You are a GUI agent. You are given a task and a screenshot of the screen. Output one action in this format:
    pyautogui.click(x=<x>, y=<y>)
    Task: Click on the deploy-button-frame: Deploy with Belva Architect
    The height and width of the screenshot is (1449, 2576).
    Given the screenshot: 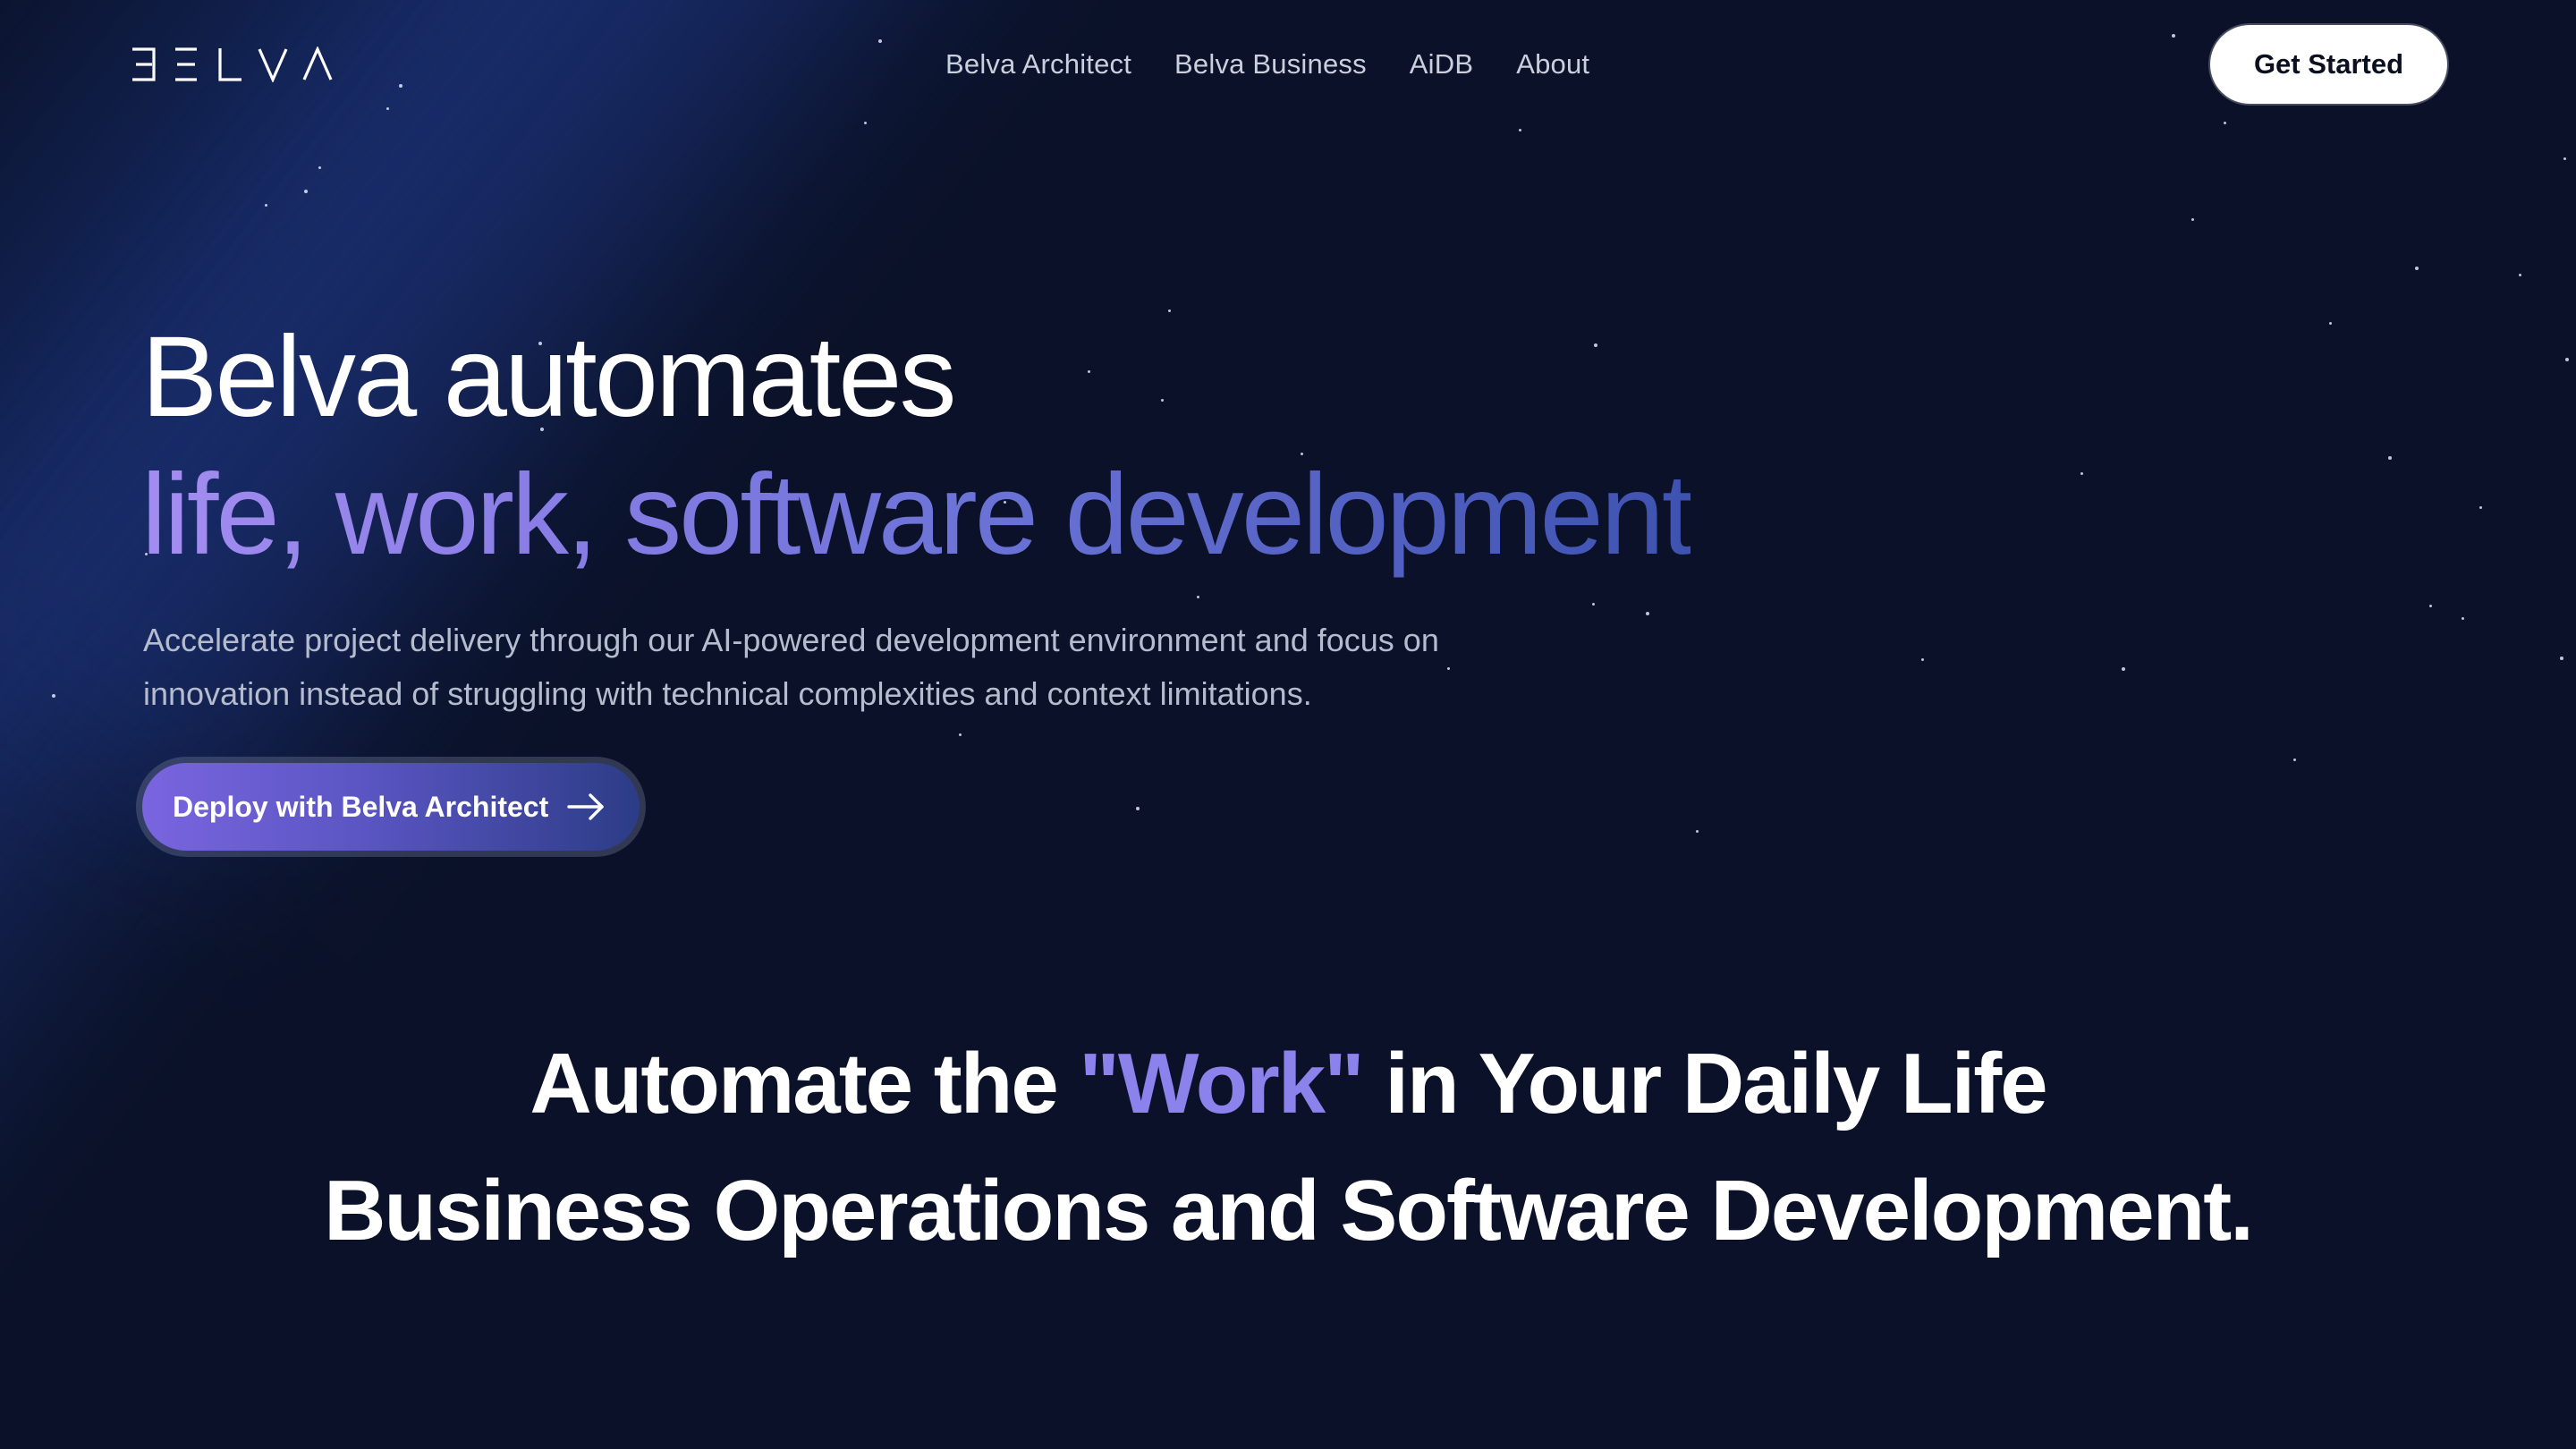 What is the action you would take?
    pyautogui.click(x=391, y=807)
    